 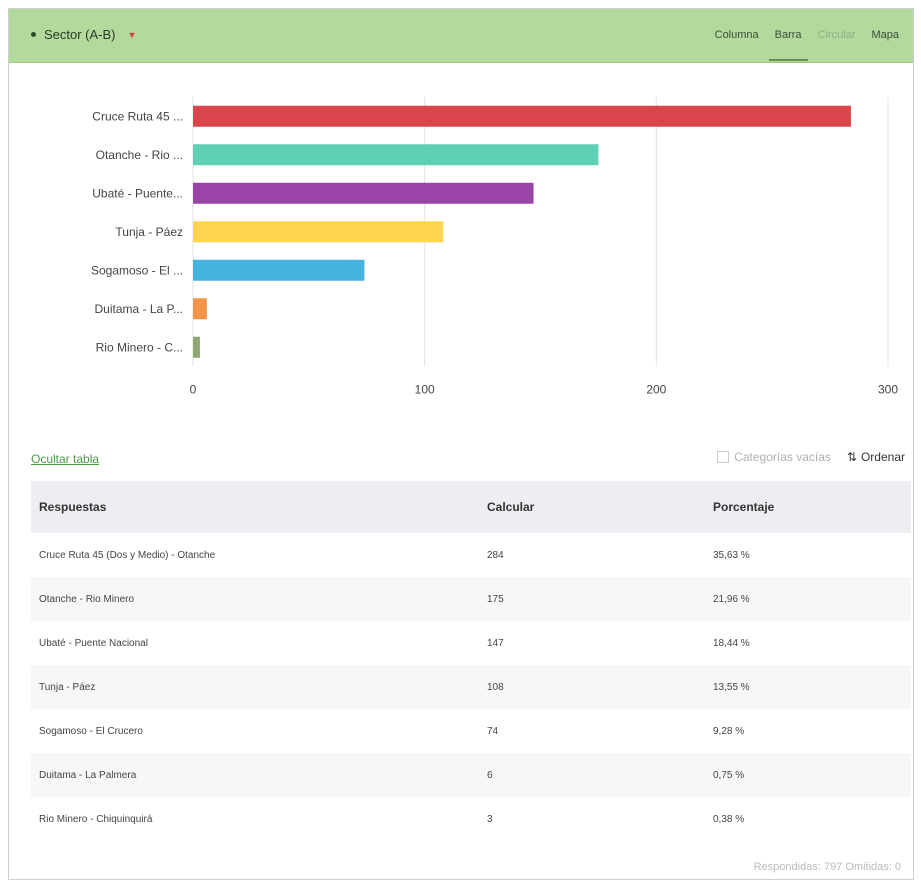 What do you see at coordinates (93, 643) in the screenshot?
I see `answer-cell: Ubaté - Puente Nacional` at bounding box center [93, 643].